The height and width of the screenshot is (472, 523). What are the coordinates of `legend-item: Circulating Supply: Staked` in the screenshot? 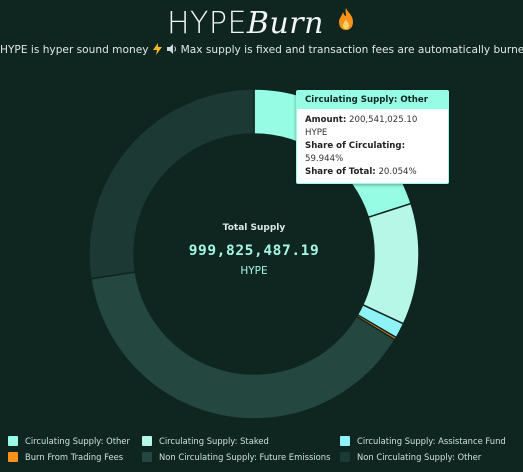 It's located at (205, 441).